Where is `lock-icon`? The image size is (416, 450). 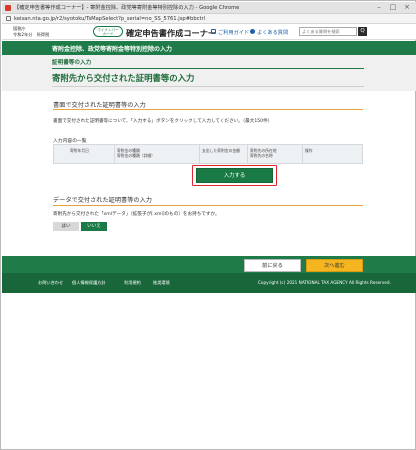
lock-icon is located at coordinates (8, 18).